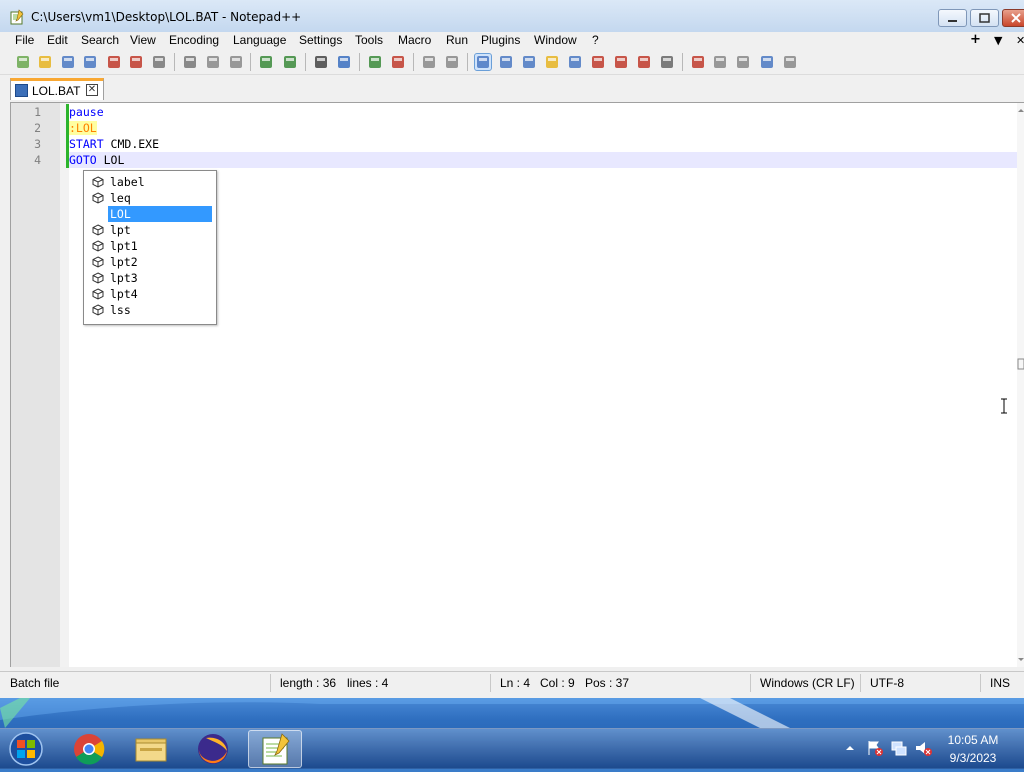  I want to click on menu-help: ?, so click(595, 40).